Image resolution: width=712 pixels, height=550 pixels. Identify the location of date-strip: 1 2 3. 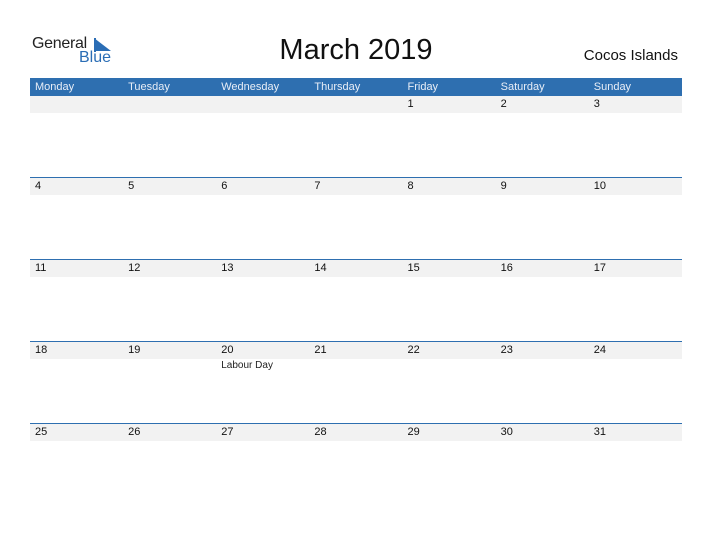
(356, 104).